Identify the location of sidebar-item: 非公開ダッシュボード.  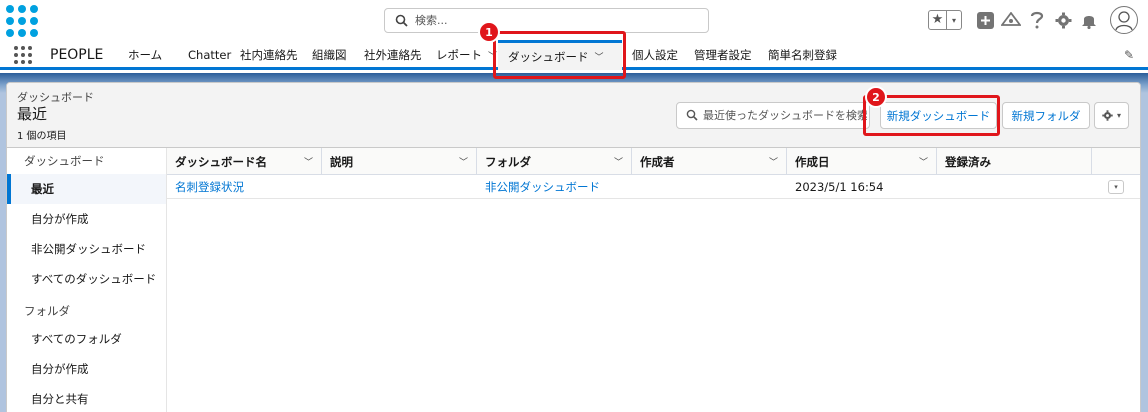
(86, 249).